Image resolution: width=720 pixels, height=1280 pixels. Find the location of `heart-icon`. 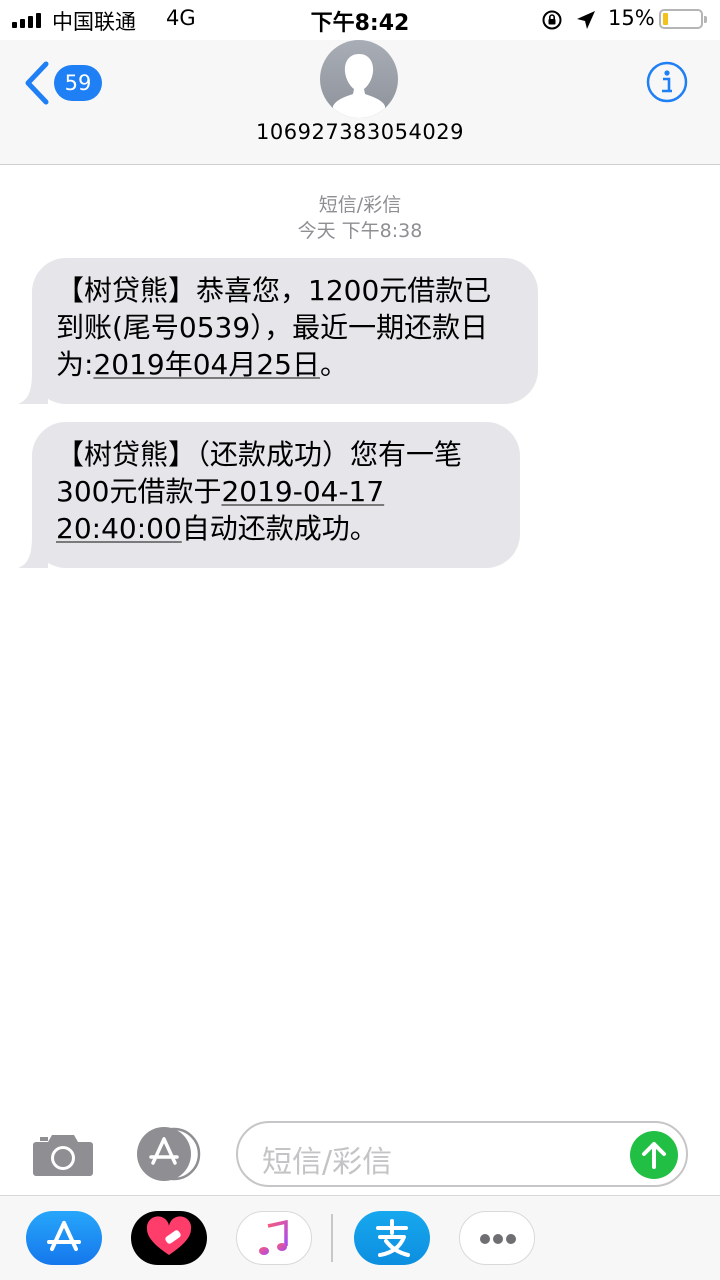

heart-icon is located at coordinates (169, 1235).